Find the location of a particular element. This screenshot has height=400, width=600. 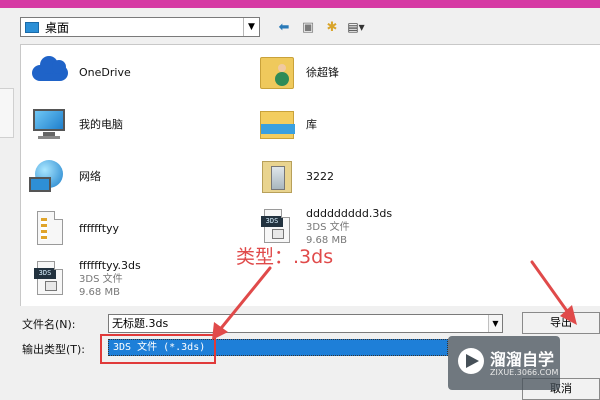

list-item-network: 网络 is located at coordinates (65, 177).